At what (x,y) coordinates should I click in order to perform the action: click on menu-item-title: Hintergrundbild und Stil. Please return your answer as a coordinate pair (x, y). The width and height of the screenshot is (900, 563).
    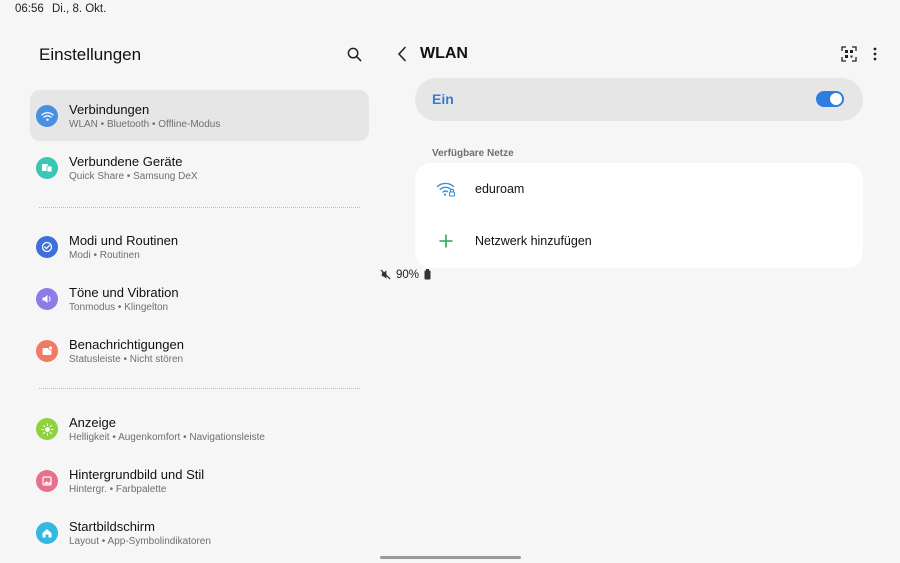
    Looking at the image, I should click on (137, 474).